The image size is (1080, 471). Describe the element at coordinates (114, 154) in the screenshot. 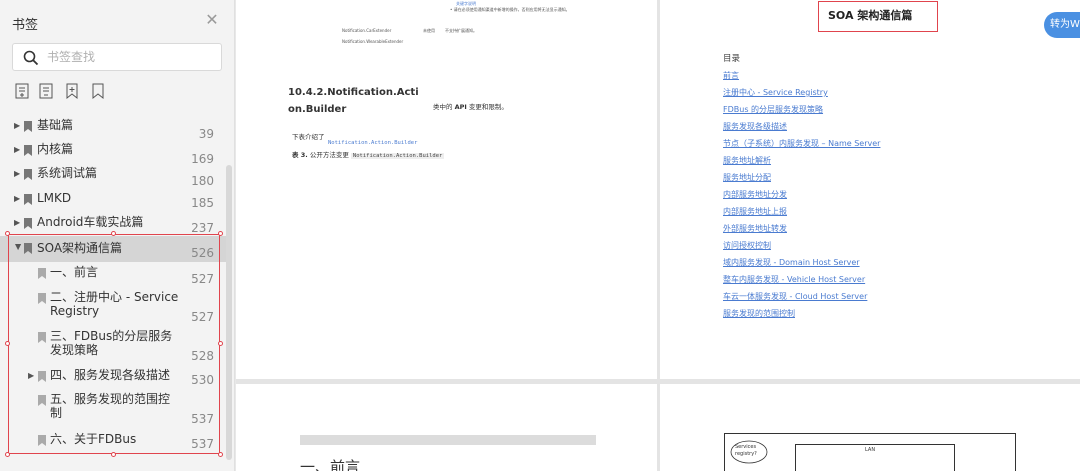

I see `bookmark-item-kernel: ▶ 内核篇 169` at that location.